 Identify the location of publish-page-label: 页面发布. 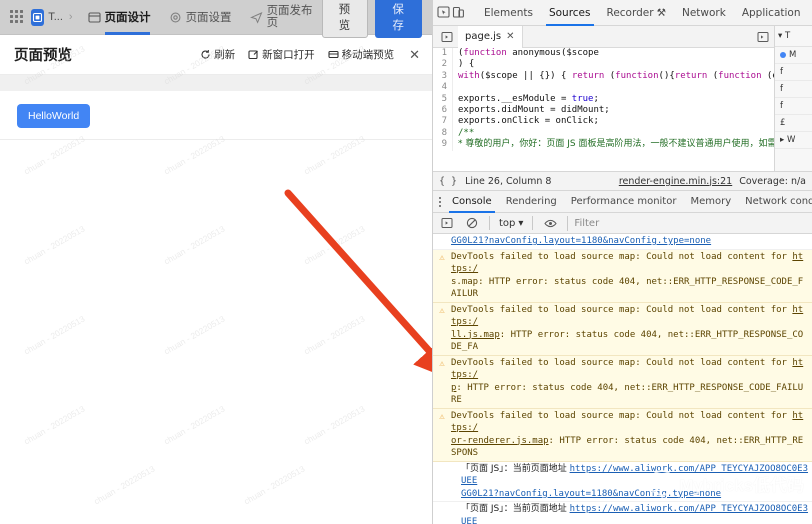
(289, 10).